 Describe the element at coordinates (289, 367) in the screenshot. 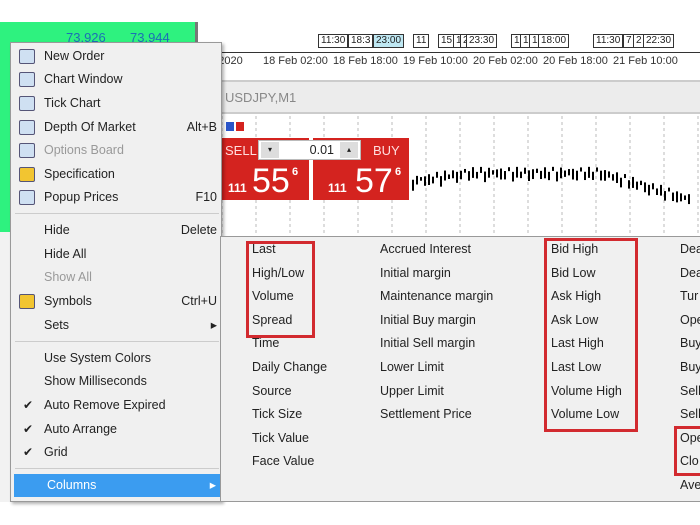

I see `column-option: Daily Change` at that location.